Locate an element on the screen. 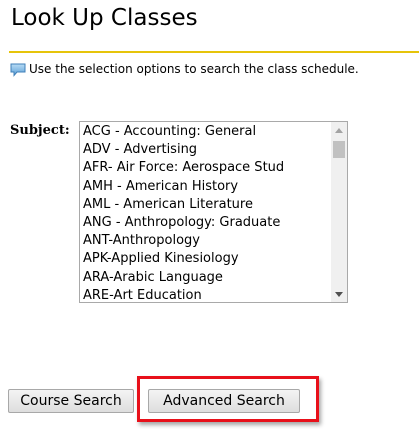 Image resolution: width=419 pixels, height=429 pixels. subject-option: ADV - Advertising is located at coordinates (205, 150).